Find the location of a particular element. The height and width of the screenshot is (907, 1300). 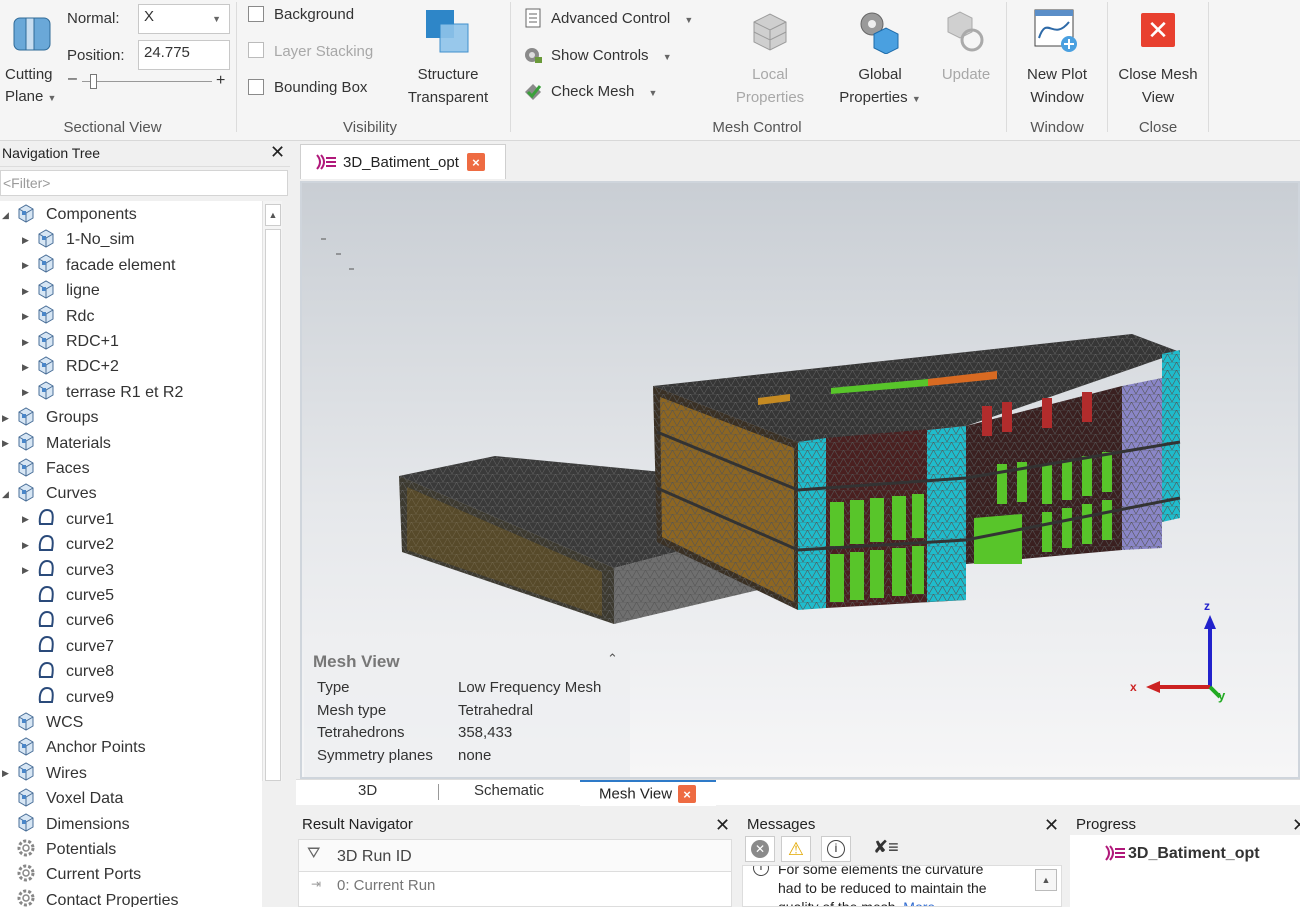

close-mesh-view-button: Close Mesh View is located at coordinates (1158, 86).